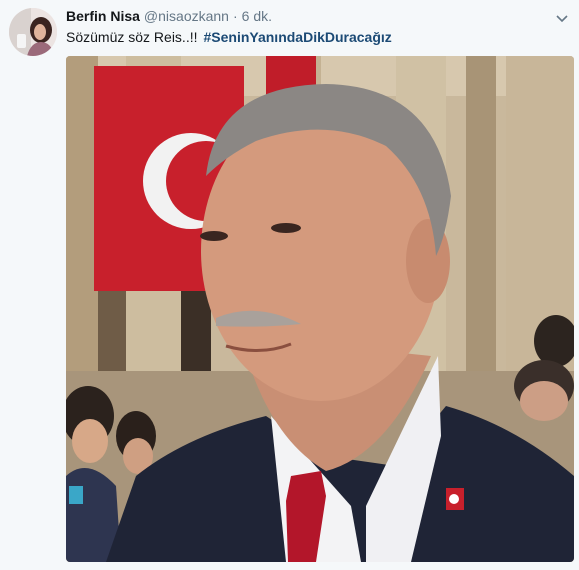  I want to click on chevron-down-icon, so click(562, 17).